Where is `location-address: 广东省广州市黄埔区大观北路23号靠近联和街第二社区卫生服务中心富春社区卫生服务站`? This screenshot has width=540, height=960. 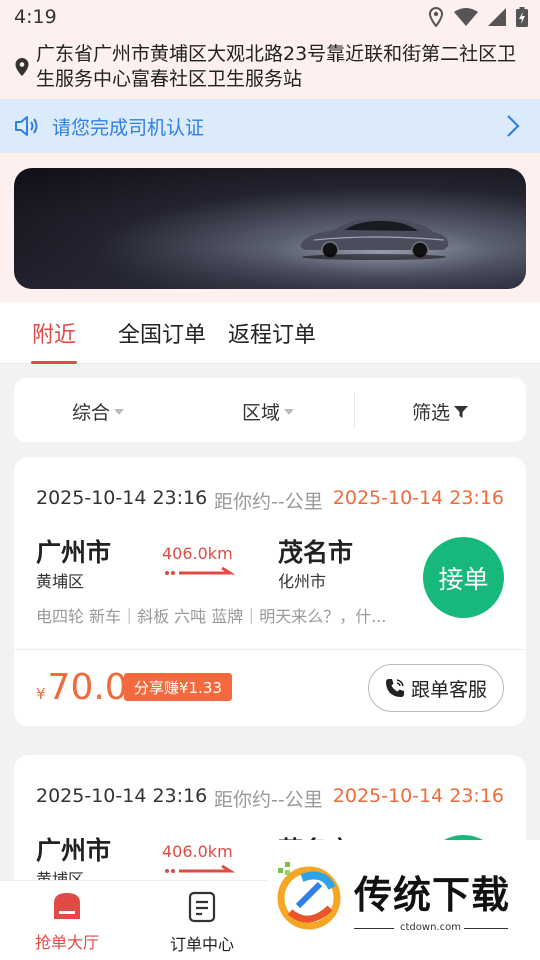 location-address: 广东省广州市黄埔区大观北路23号靠近联和街第二社区卫生服务中心富春社区卫生服务站 is located at coordinates (276, 66).